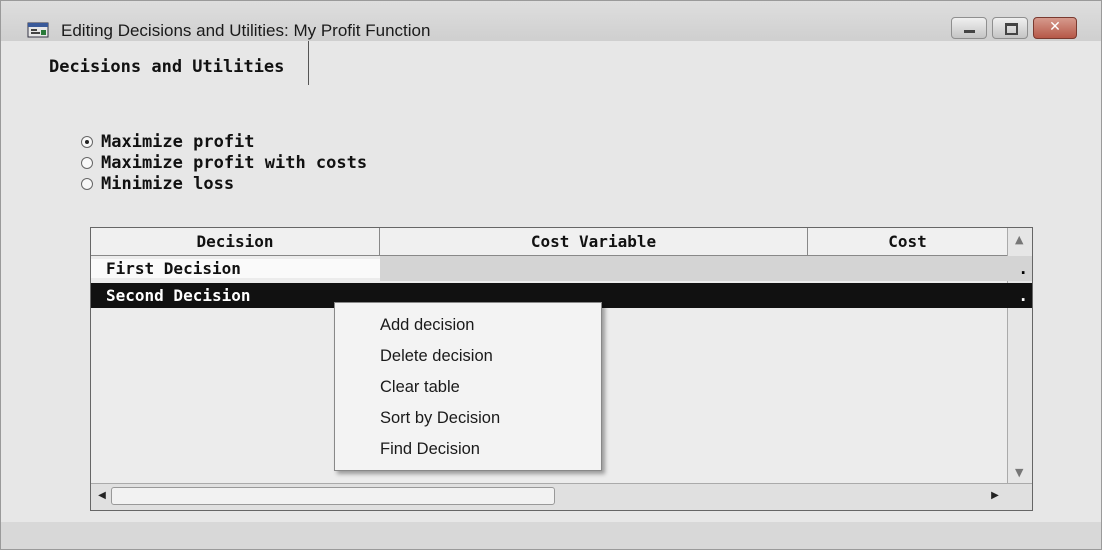 This screenshot has height=550, width=1102. What do you see at coordinates (995, 496) in the screenshot?
I see `scroll-right-arrow-icon: ▶` at bounding box center [995, 496].